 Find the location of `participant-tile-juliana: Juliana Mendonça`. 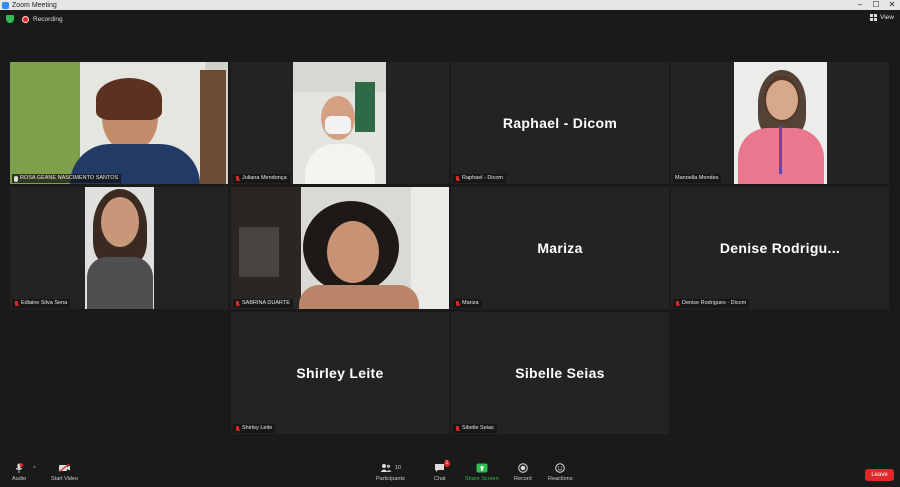

participant-tile-juliana: Juliana Mendonça is located at coordinates (340, 123).